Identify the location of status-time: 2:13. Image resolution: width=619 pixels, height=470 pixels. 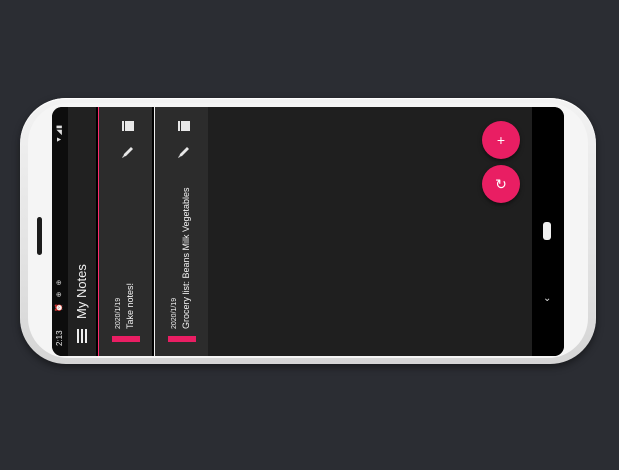
(59, 338).